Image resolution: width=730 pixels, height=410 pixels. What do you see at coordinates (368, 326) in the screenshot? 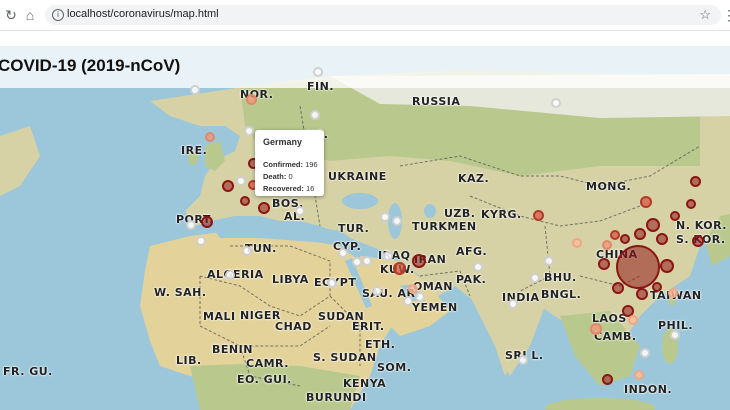
I see `country-label-erit: ERIT.` at bounding box center [368, 326].